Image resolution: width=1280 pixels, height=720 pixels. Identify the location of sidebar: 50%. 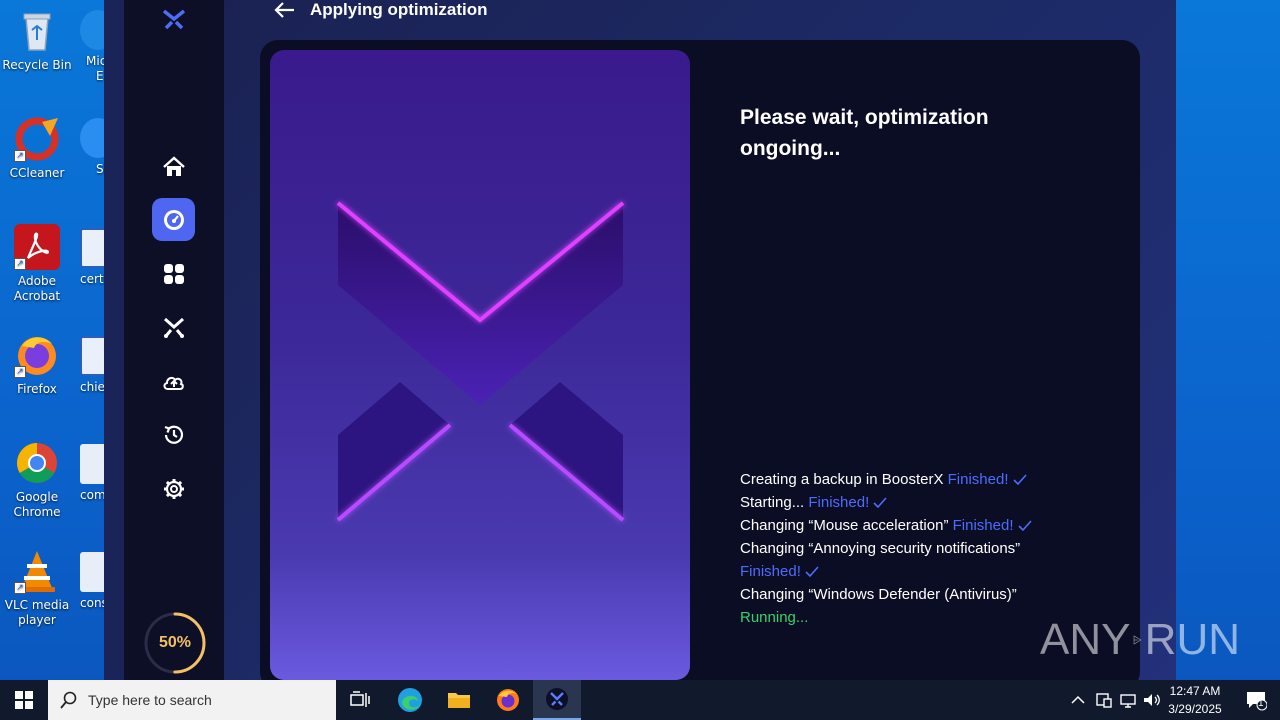
(174, 340).